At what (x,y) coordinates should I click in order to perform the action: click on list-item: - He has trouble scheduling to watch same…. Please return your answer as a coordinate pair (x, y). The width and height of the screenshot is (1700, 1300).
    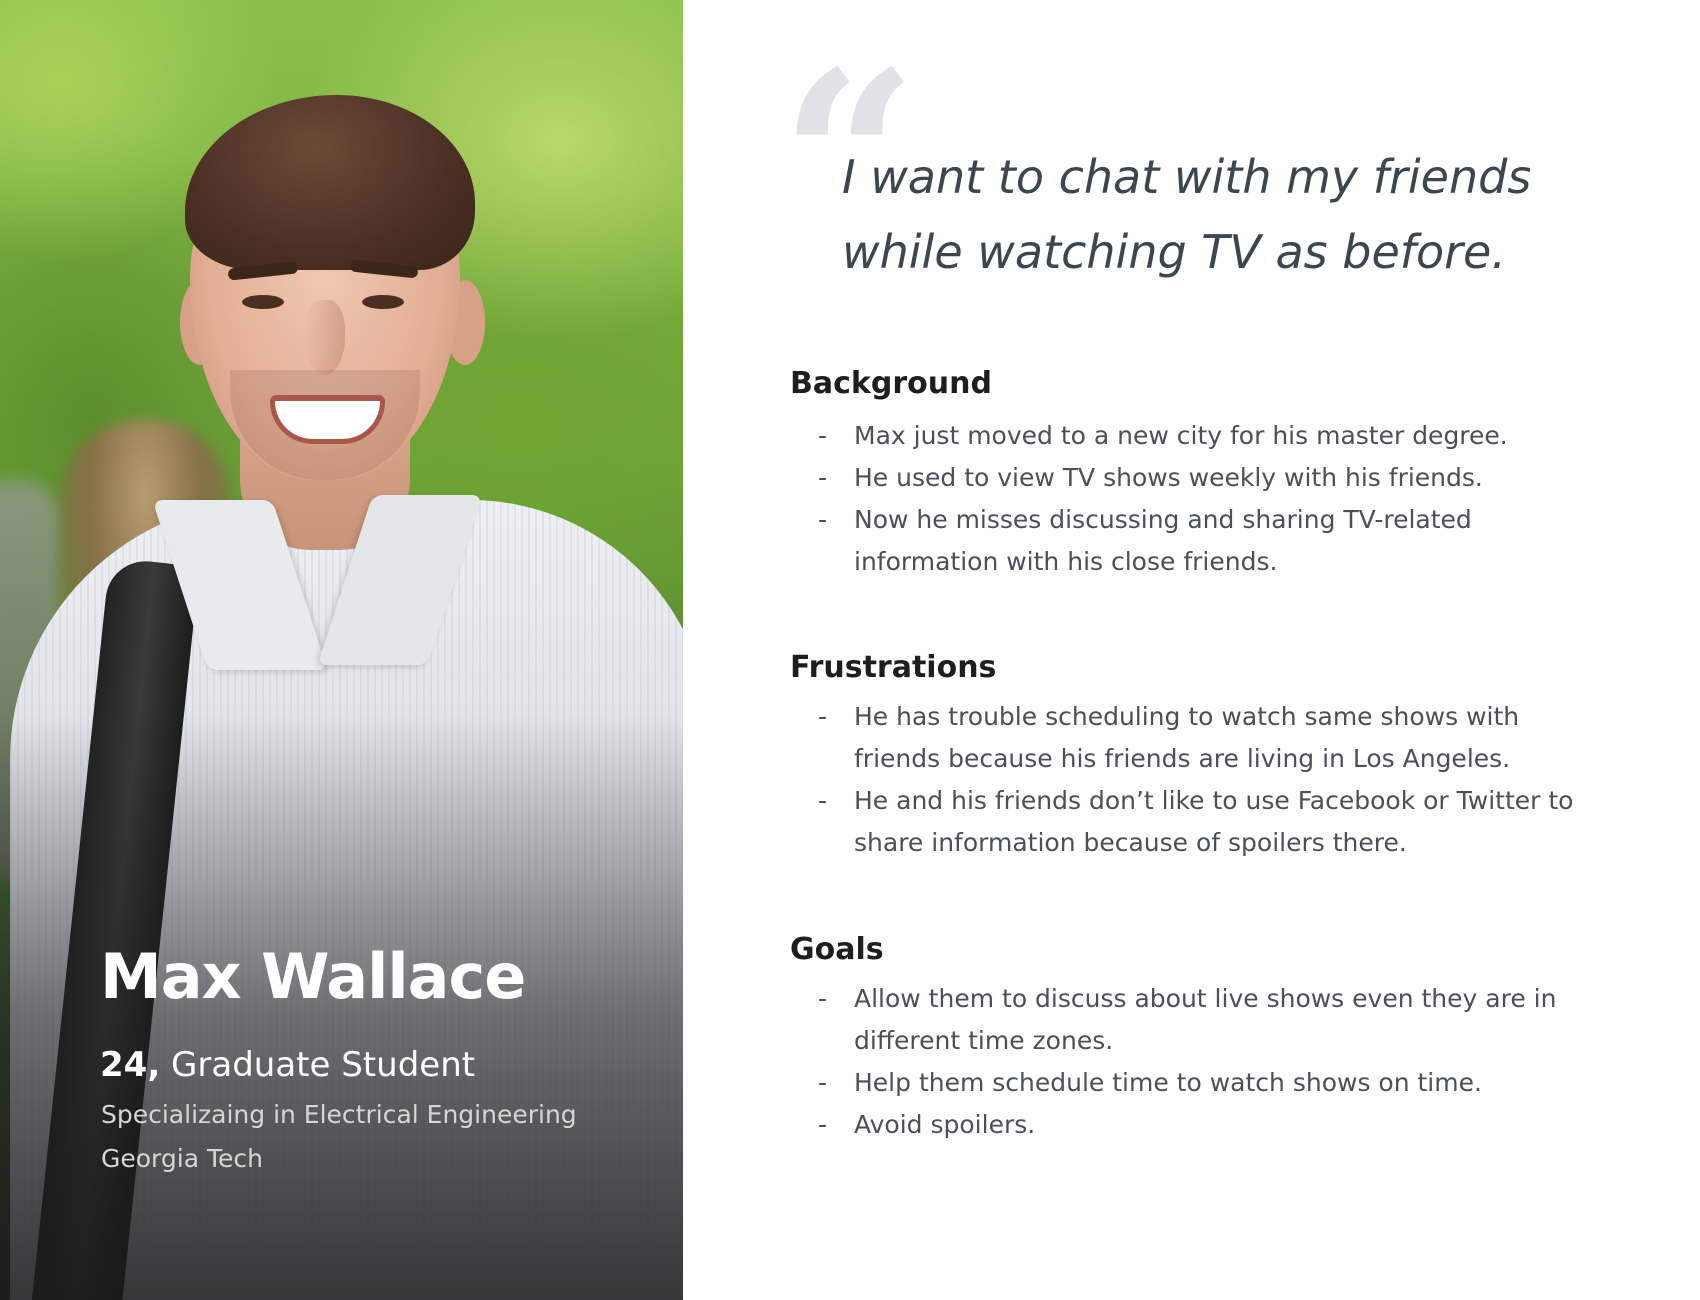
    Looking at the image, I should click on (1208, 738).